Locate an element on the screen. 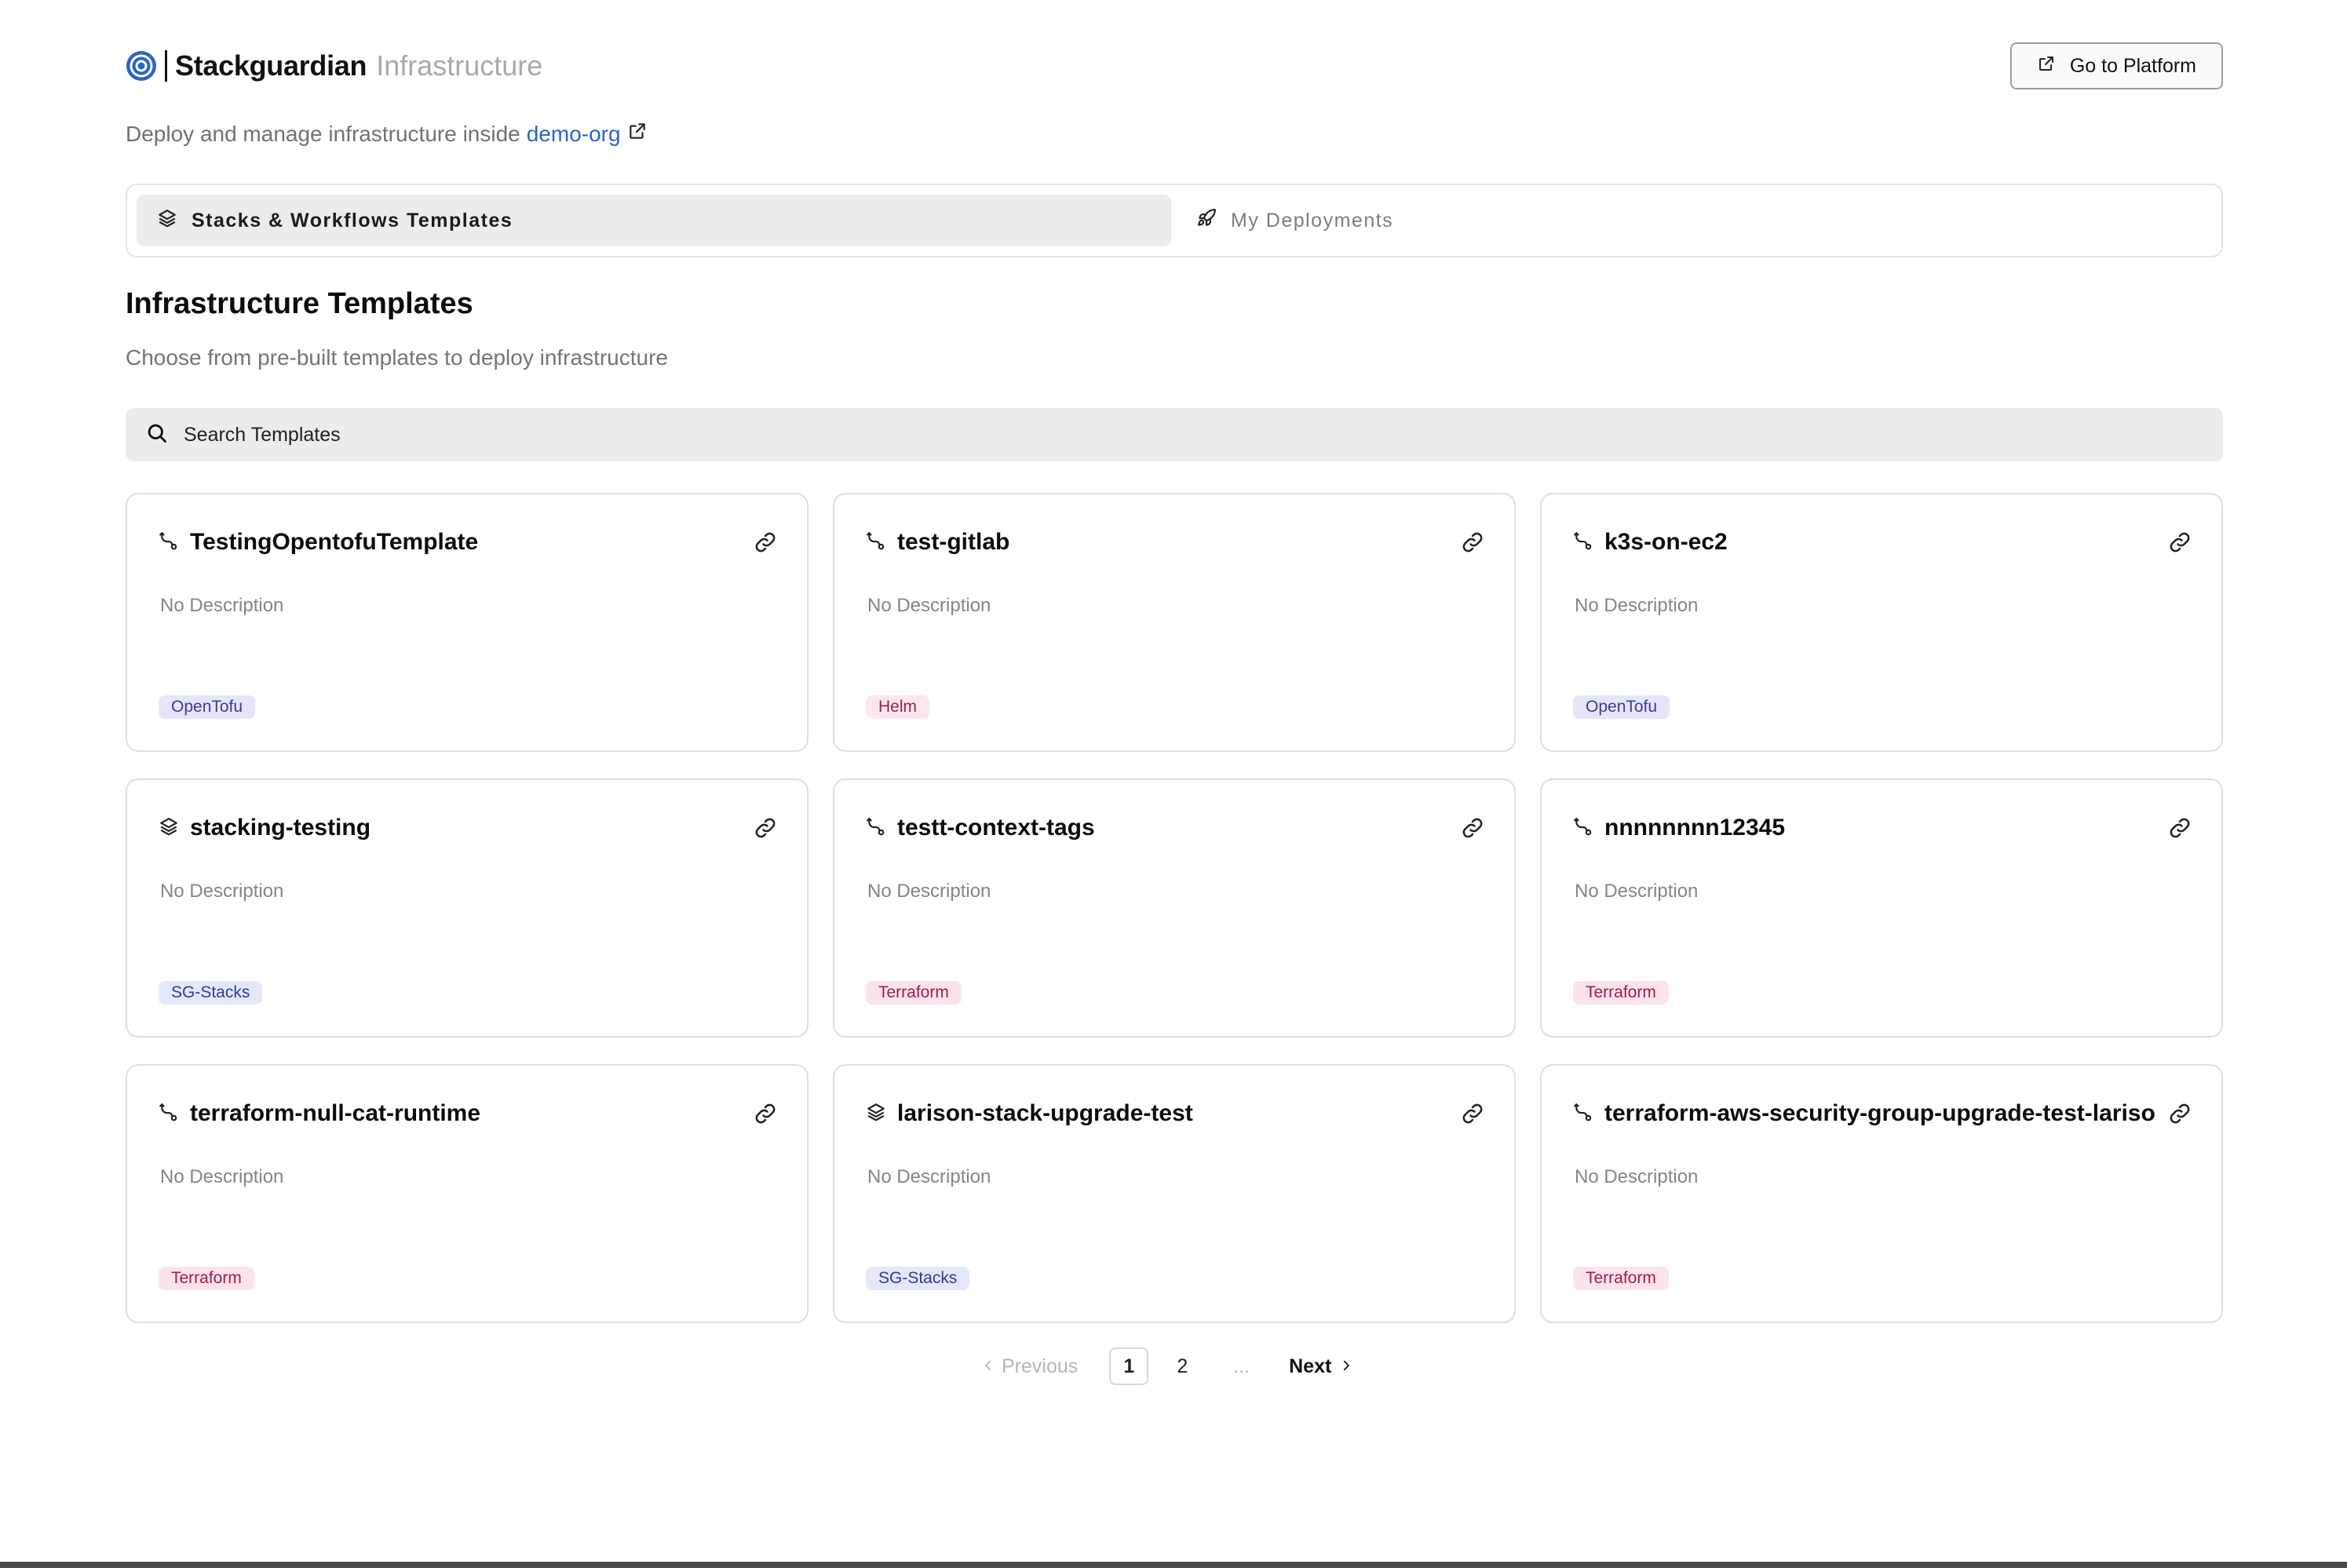  go-to-platform-button: Go to Platform is located at coordinates (2116, 65).